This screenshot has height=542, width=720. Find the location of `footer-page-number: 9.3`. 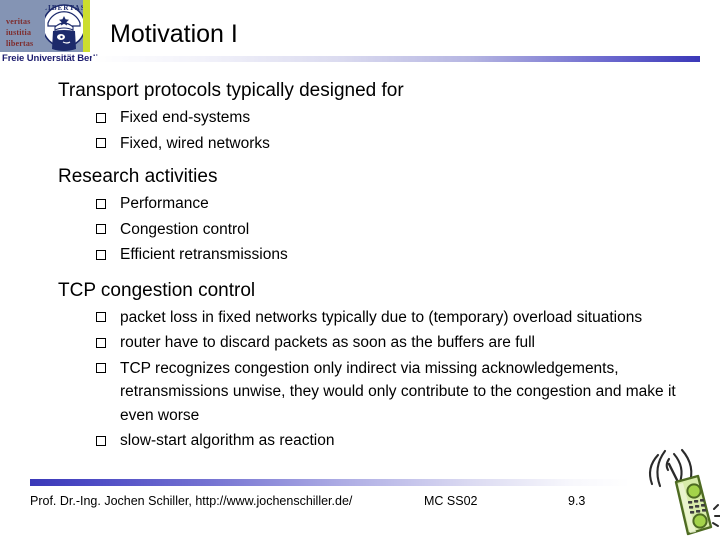

footer-page-number: 9.3 is located at coordinates (577, 501).